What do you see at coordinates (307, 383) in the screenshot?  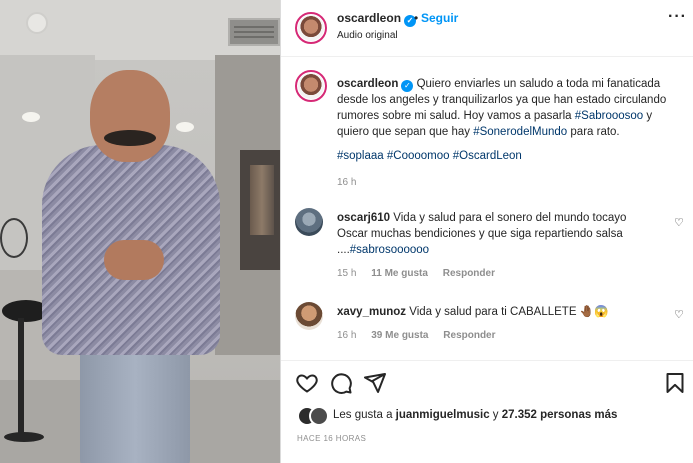 I see `heart-icon` at bounding box center [307, 383].